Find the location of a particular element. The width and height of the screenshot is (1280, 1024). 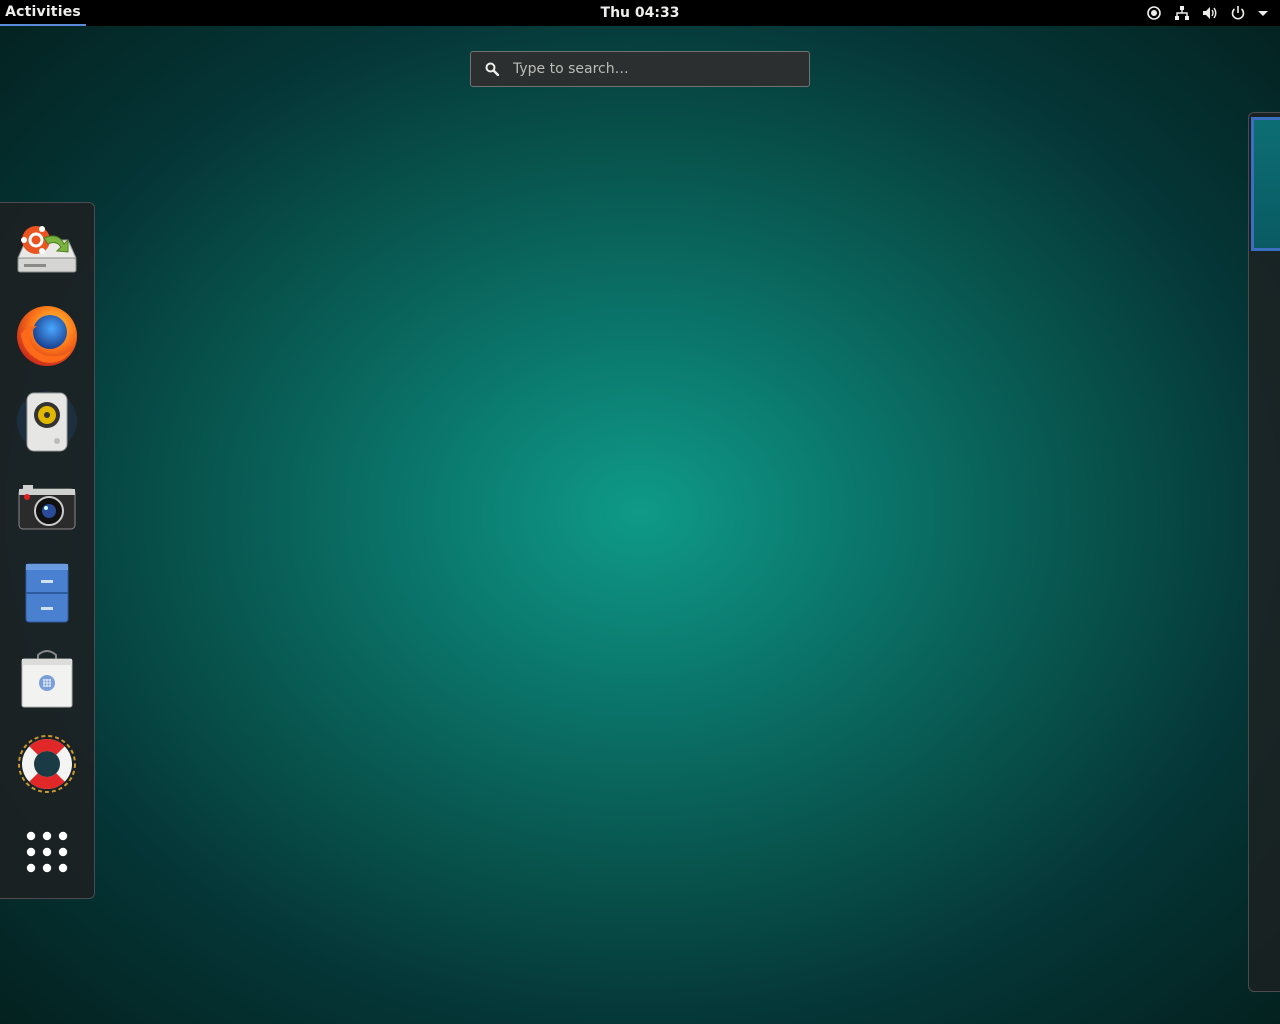

speaker-icon is located at coordinates (47, 421).